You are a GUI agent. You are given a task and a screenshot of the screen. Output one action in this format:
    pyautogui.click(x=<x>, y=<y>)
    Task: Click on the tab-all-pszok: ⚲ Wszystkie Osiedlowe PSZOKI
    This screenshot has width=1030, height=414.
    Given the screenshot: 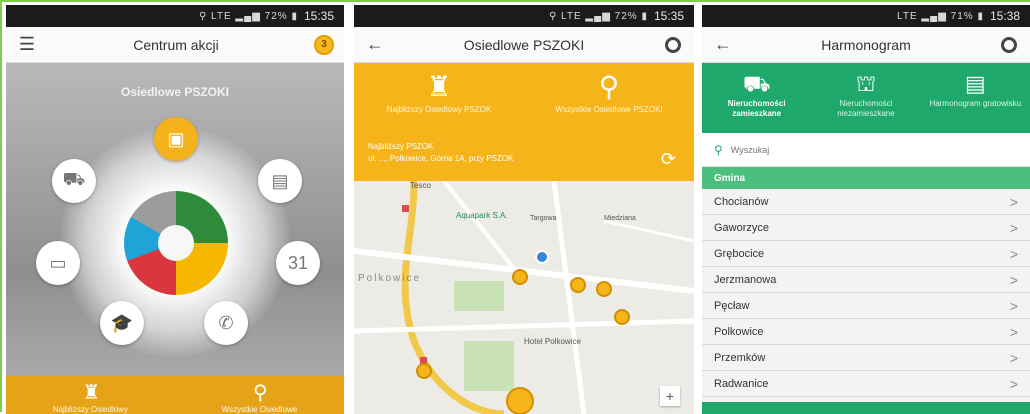 What is the action you would take?
    pyautogui.click(x=609, y=92)
    